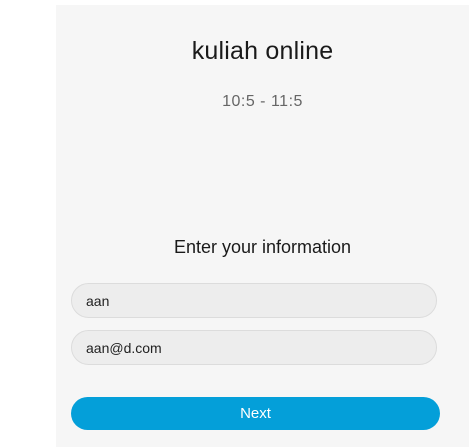  I want to click on meeting-time: 10:5 - 11:5, so click(262, 101).